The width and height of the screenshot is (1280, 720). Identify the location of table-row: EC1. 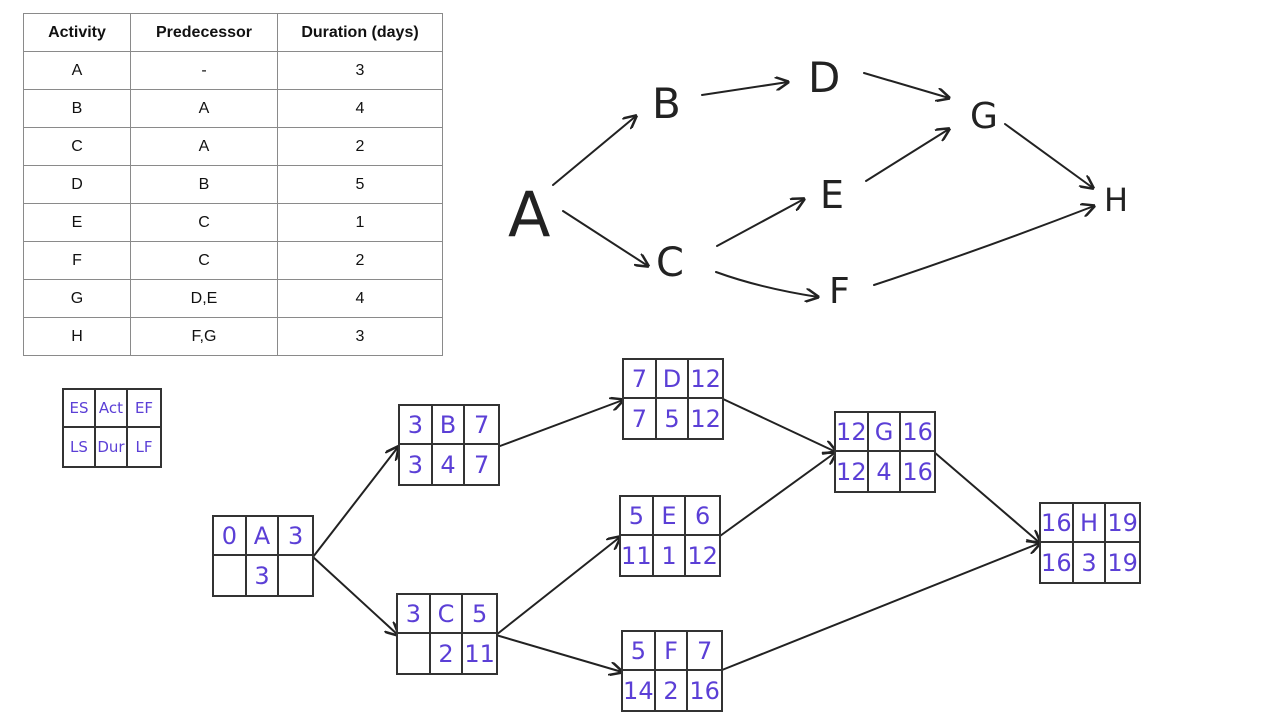
(233, 222).